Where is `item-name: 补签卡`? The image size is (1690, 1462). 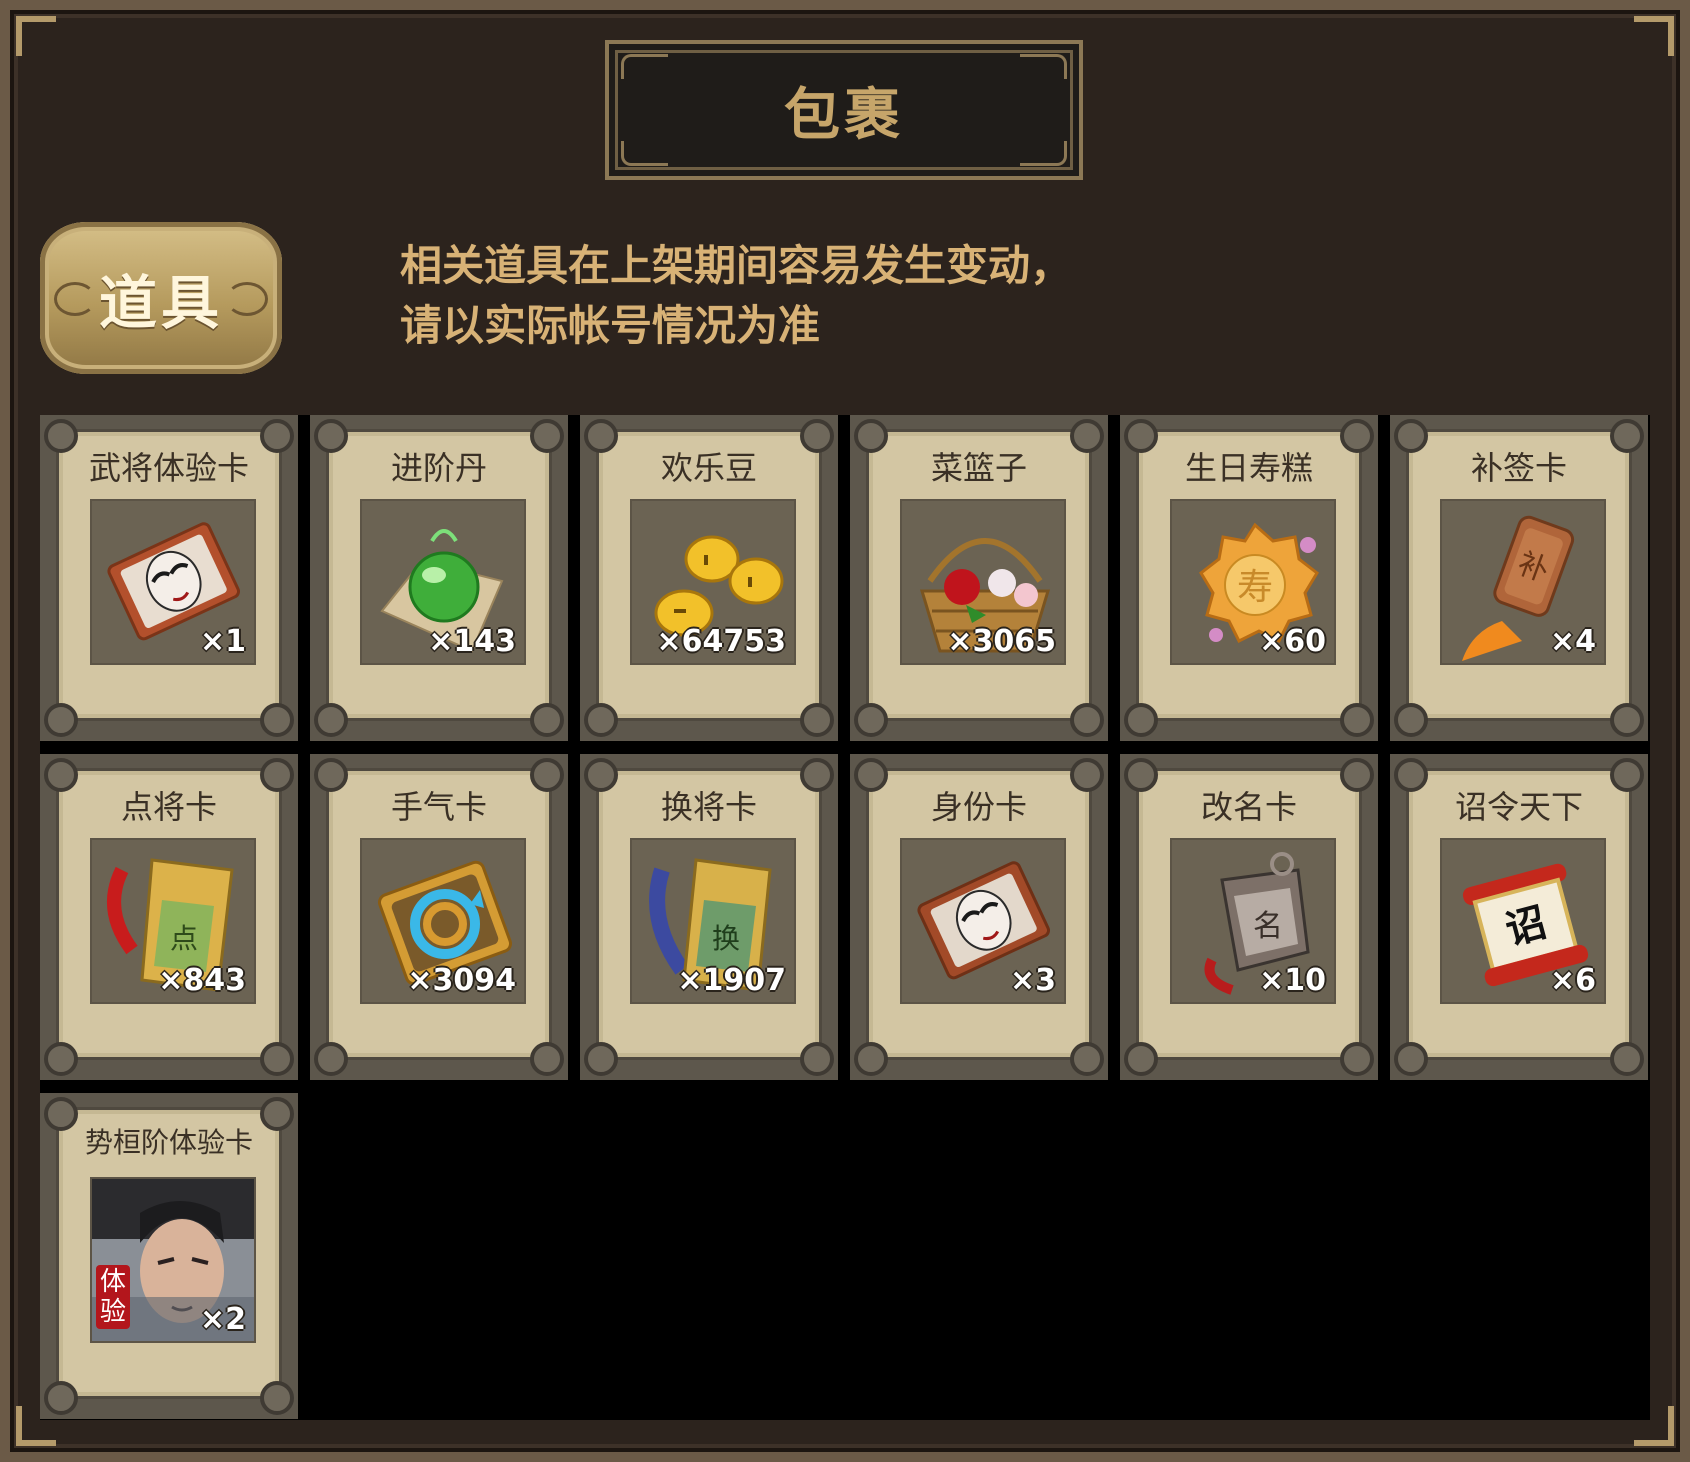 item-name: 补签卡 is located at coordinates (1518, 468).